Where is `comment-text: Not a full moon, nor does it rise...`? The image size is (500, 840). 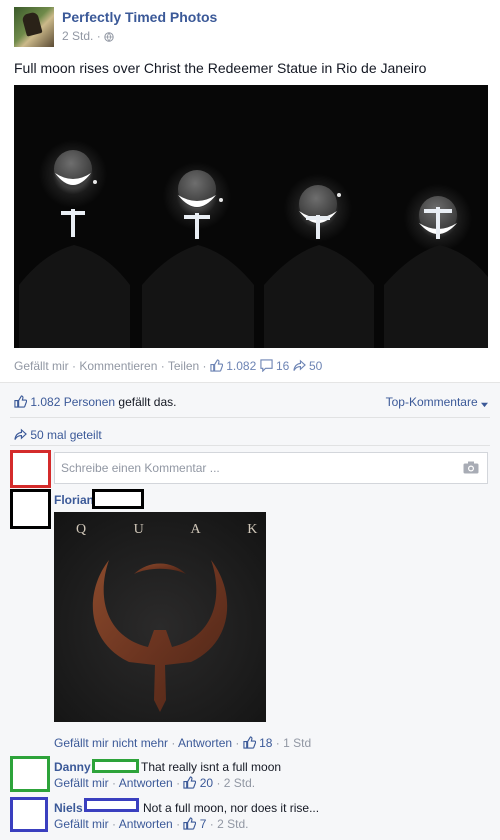
comment-text: Not a full moon, nor does it rise... is located at coordinates (231, 808).